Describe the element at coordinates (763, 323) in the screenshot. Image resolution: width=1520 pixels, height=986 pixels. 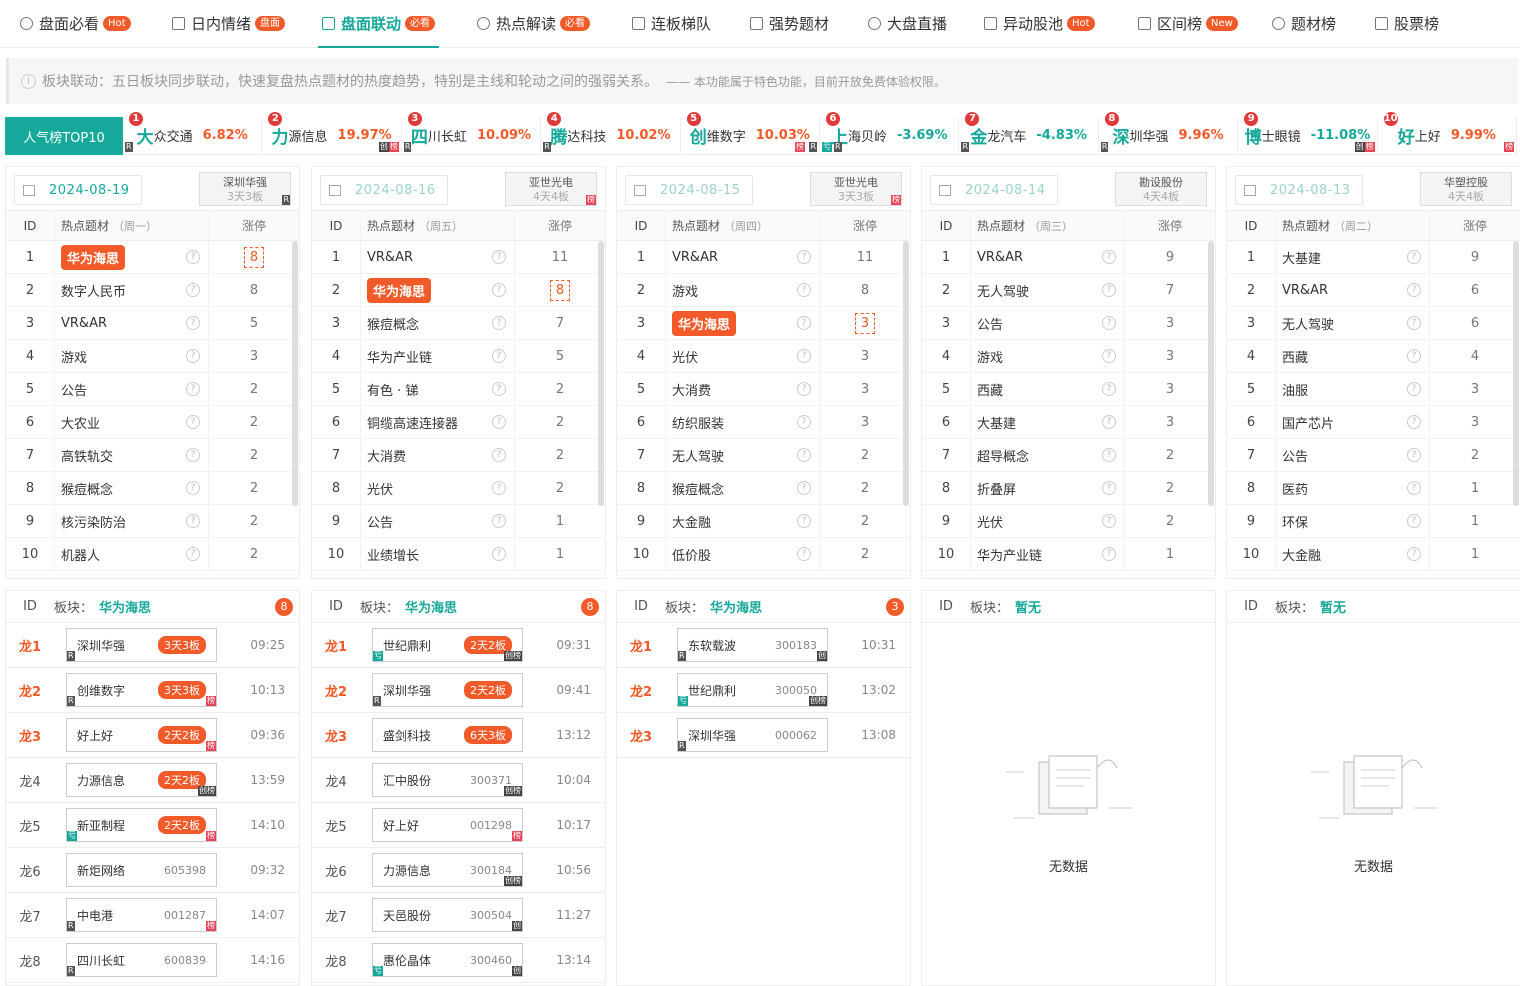
I see `topic-row: 3 华为海思? 3` at that location.